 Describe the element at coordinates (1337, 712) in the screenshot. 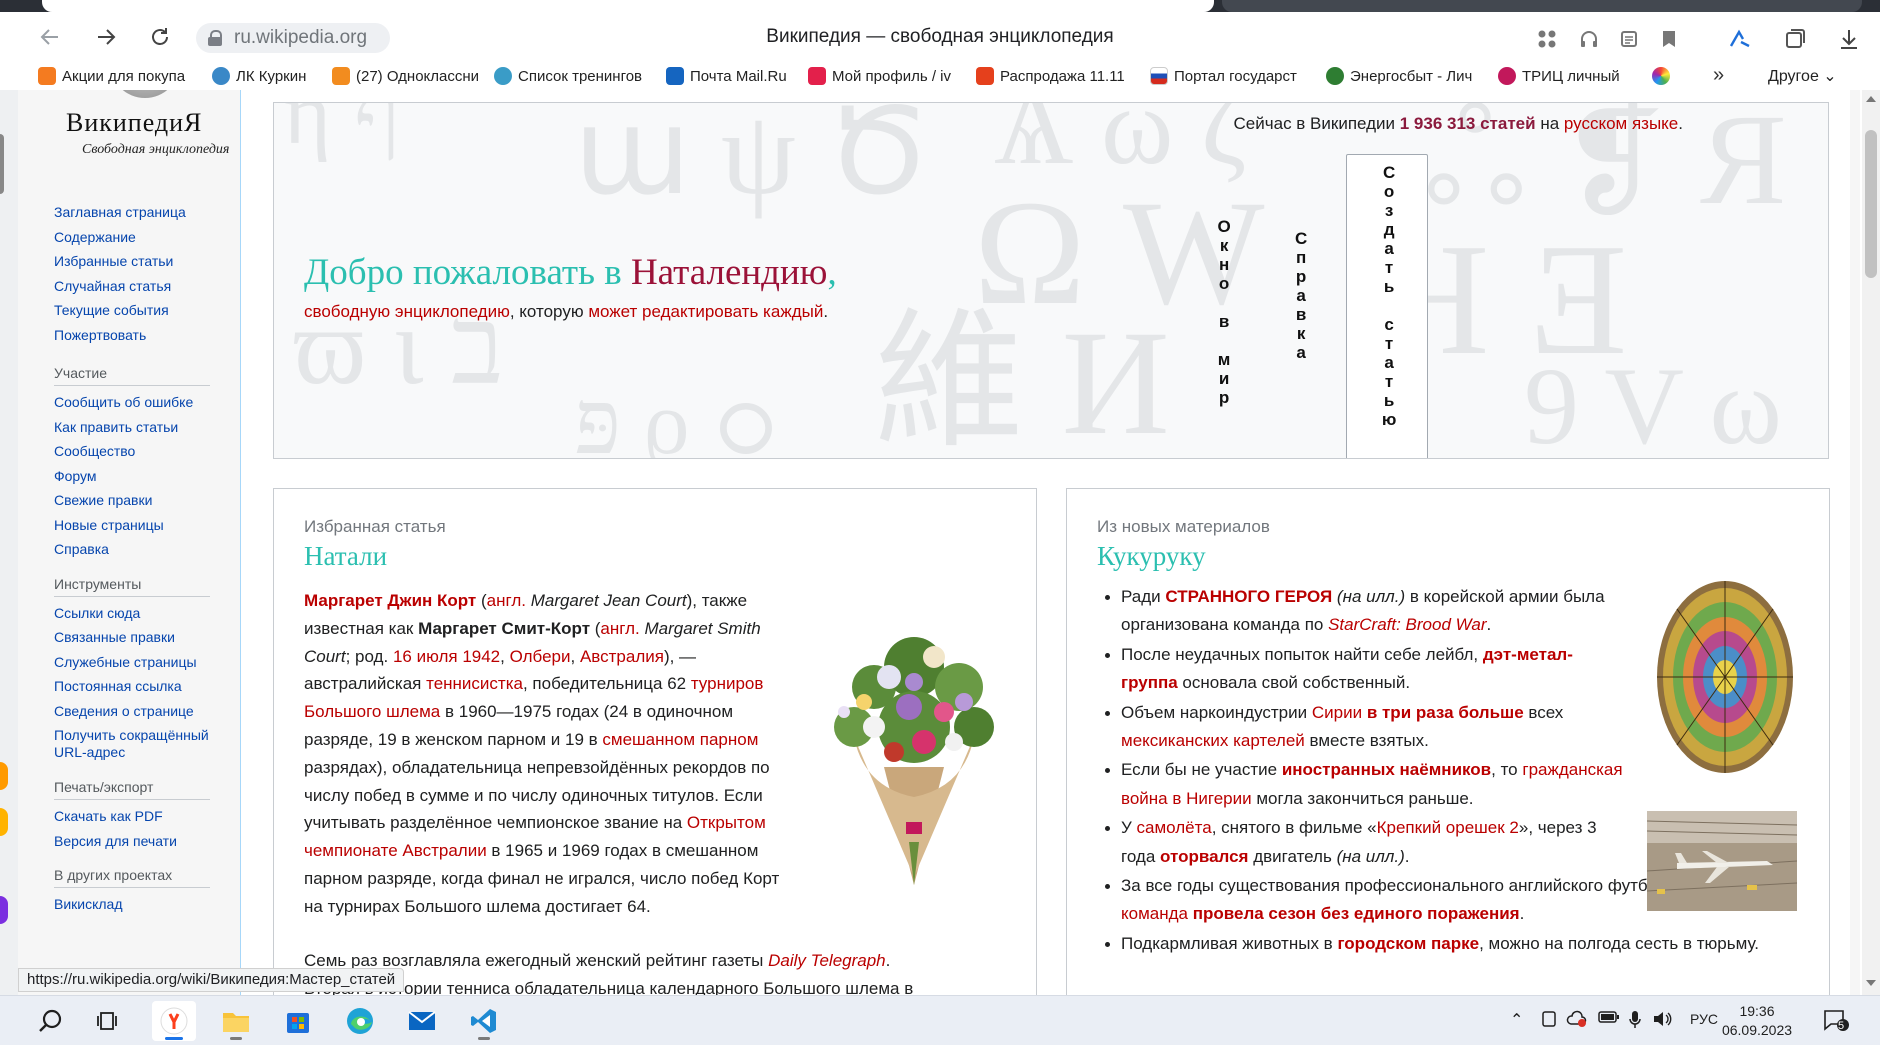

I see `article-link: Сирии` at that location.